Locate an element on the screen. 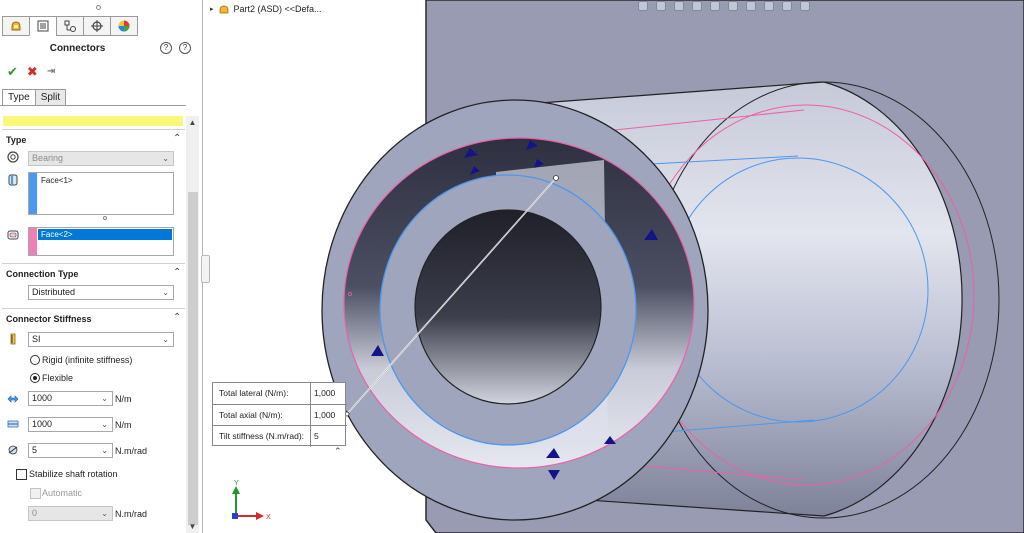 The image size is (1024, 533). keep-visible-pin-icon: ⇥ is located at coordinates (51, 72).